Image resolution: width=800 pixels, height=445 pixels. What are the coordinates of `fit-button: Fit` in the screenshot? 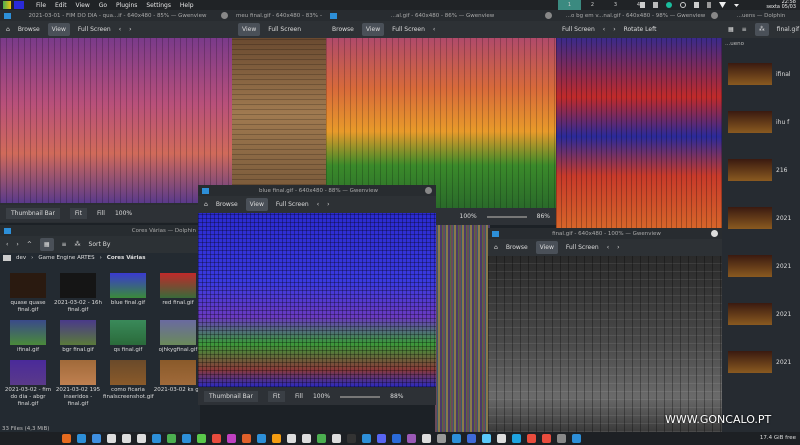 It's located at (276, 396).